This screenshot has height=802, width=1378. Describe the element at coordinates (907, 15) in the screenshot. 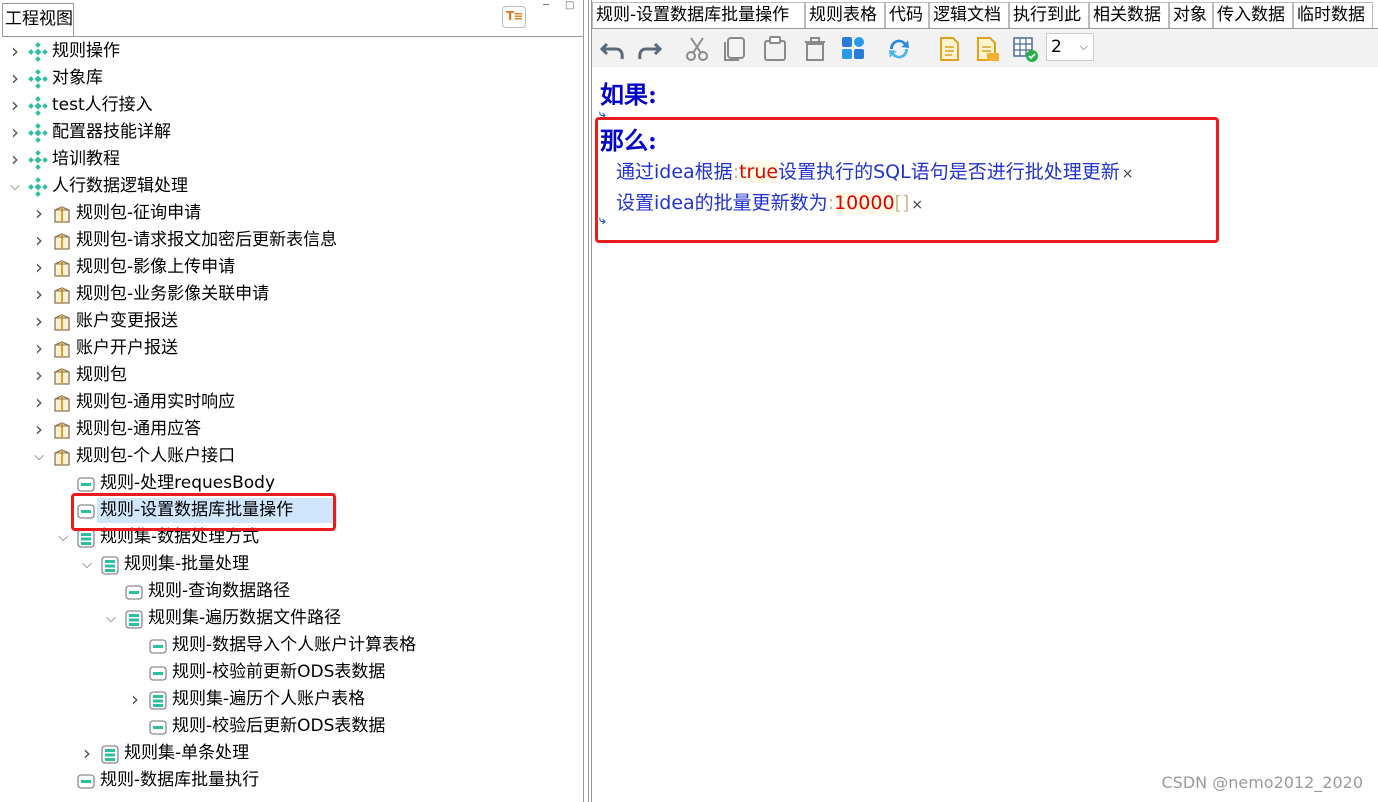

I see `editor-tab: 代码` at that location.